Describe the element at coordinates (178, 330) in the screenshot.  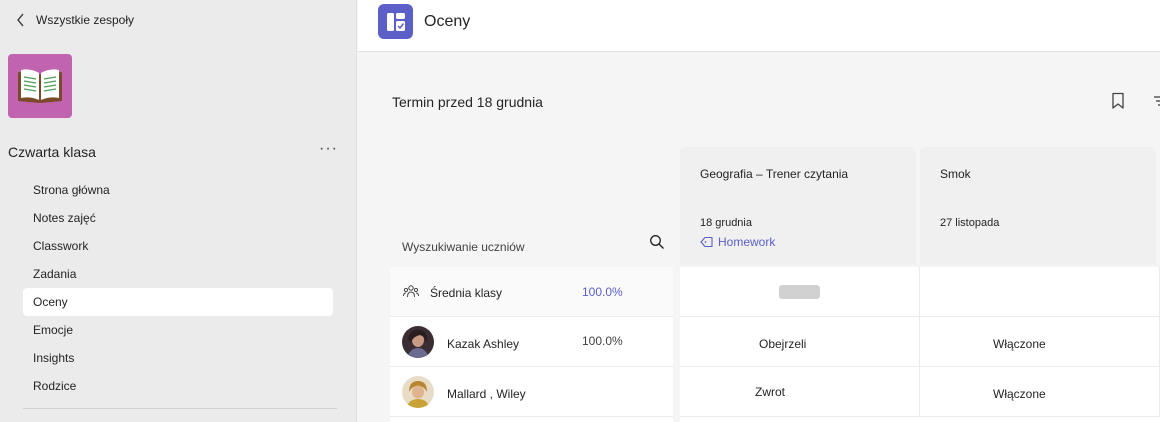
I see `nav-item-reflect: Emocje` at that location.